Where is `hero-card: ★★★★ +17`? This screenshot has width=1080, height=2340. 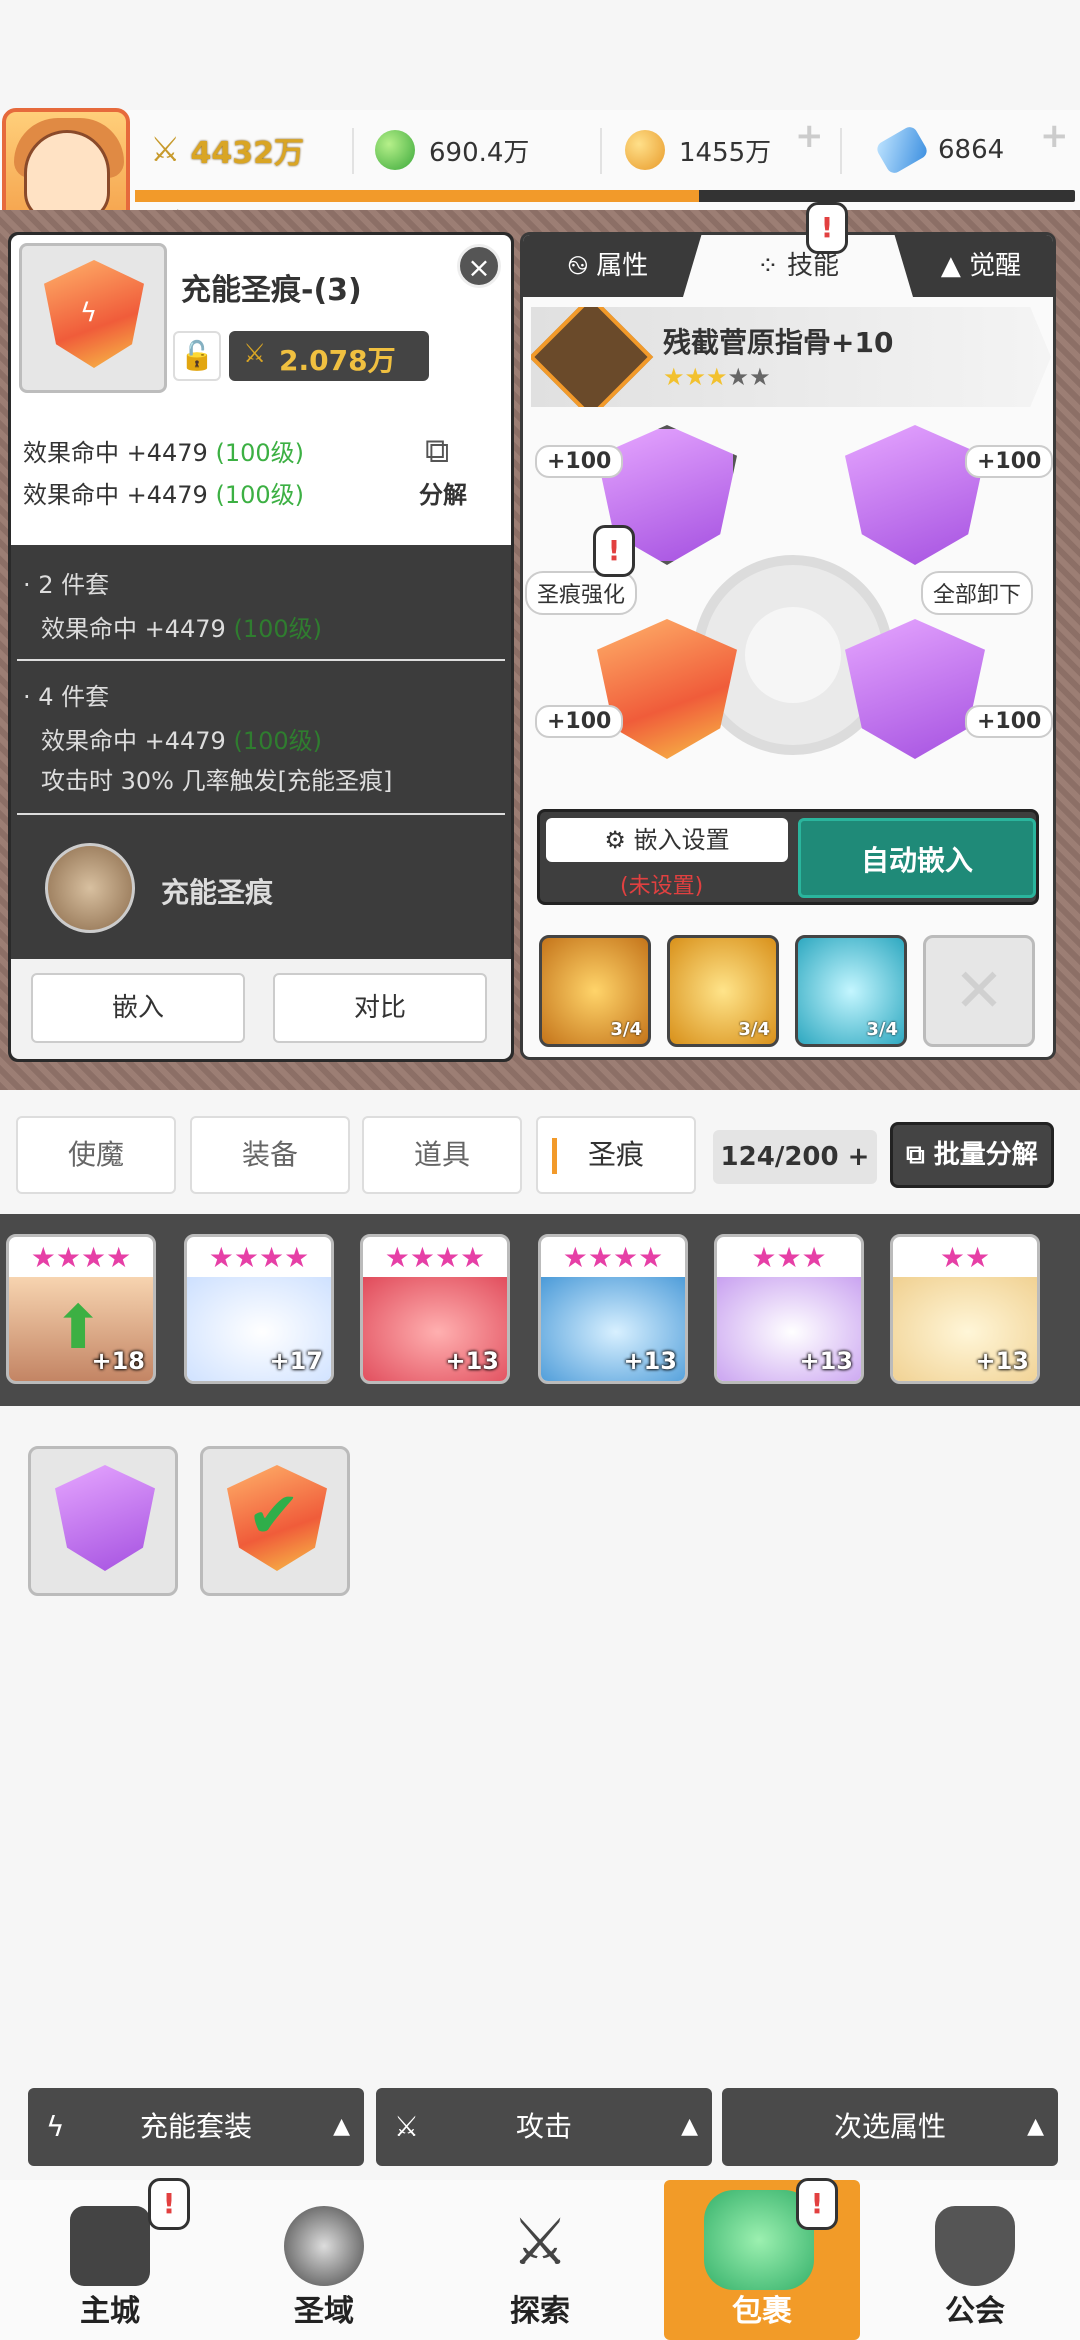 hero-card: ★★★★ +17 is located at coordinates (259, 1309).